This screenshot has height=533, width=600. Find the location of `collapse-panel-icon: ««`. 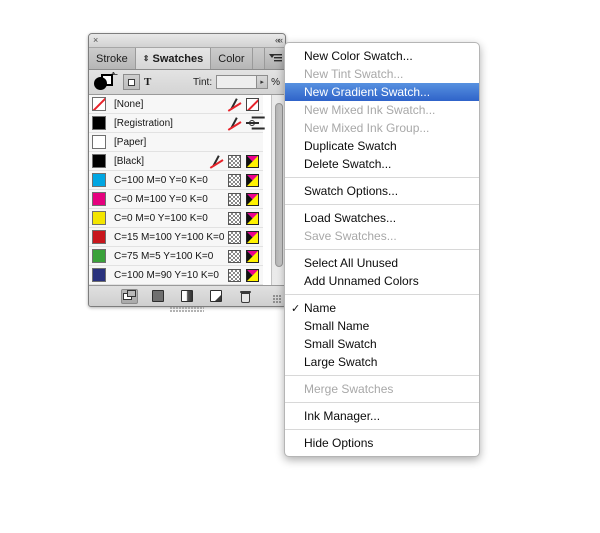

collapse-panel-icon: «« is located at coordinates (279, 40).